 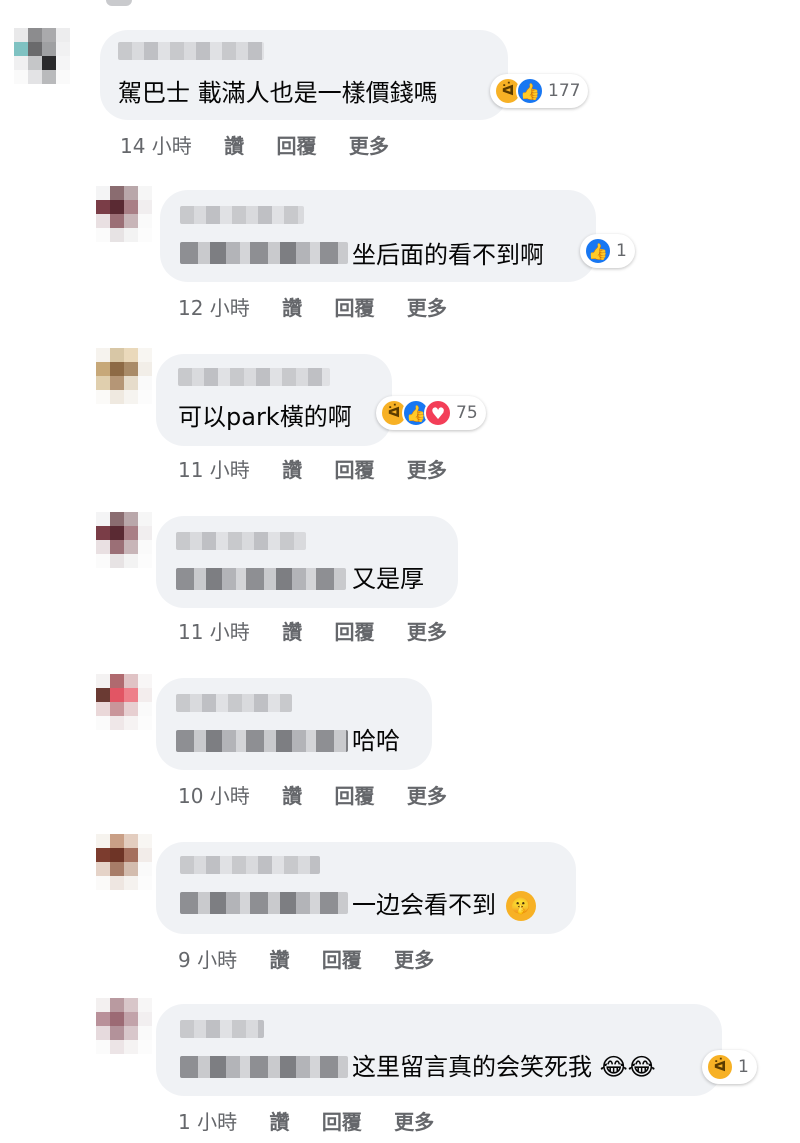 I want to click on reaction-summary: ᐛ 👍 ♥ 75, so click(x=431, y=413).